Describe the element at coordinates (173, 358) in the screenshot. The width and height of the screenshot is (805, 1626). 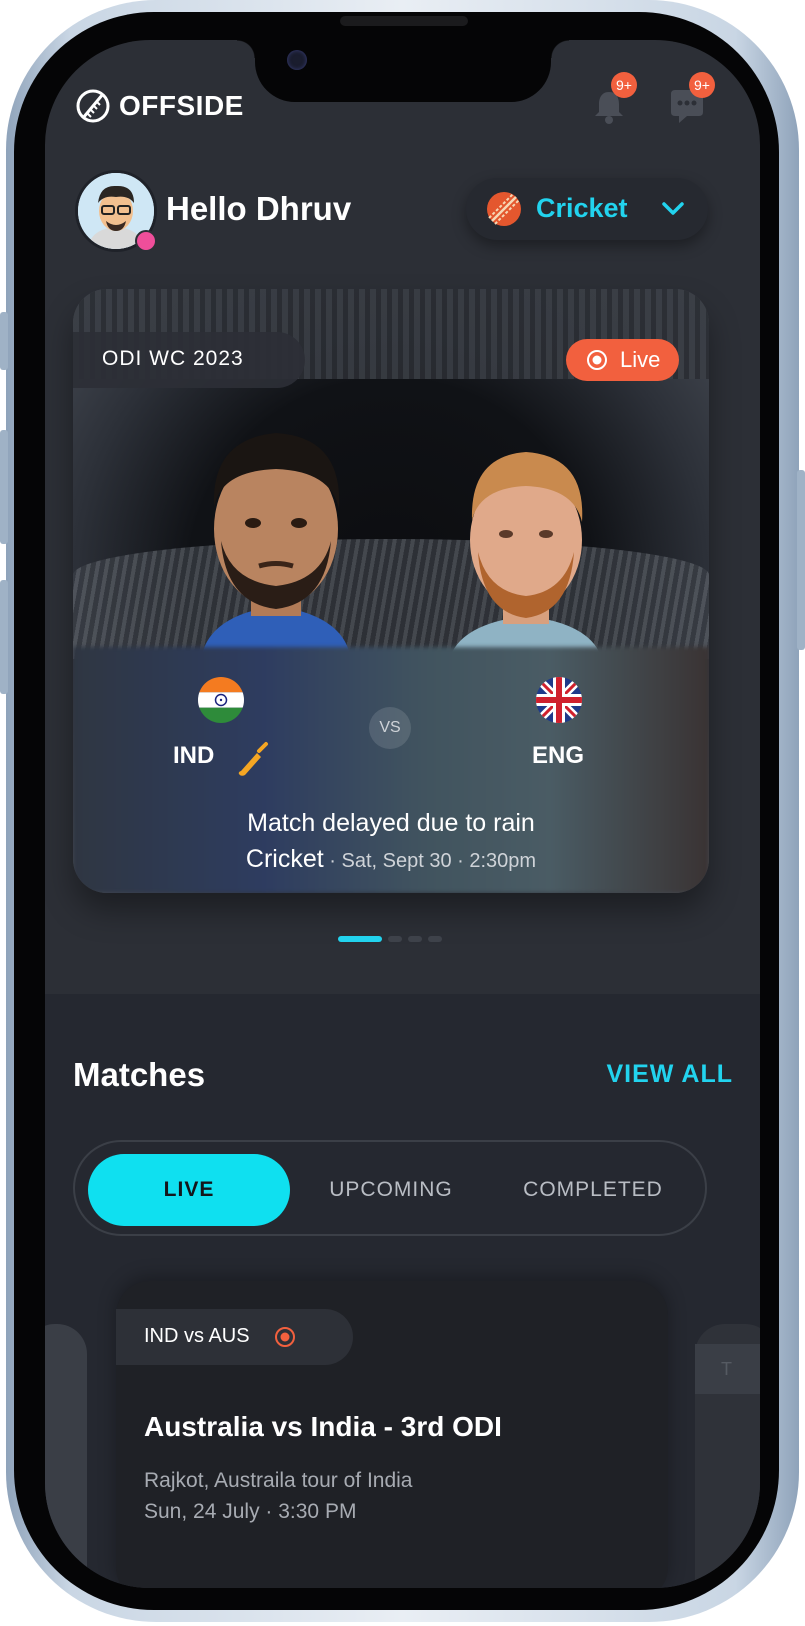
I see `tournament-name: ODI WC 2023` at that location.